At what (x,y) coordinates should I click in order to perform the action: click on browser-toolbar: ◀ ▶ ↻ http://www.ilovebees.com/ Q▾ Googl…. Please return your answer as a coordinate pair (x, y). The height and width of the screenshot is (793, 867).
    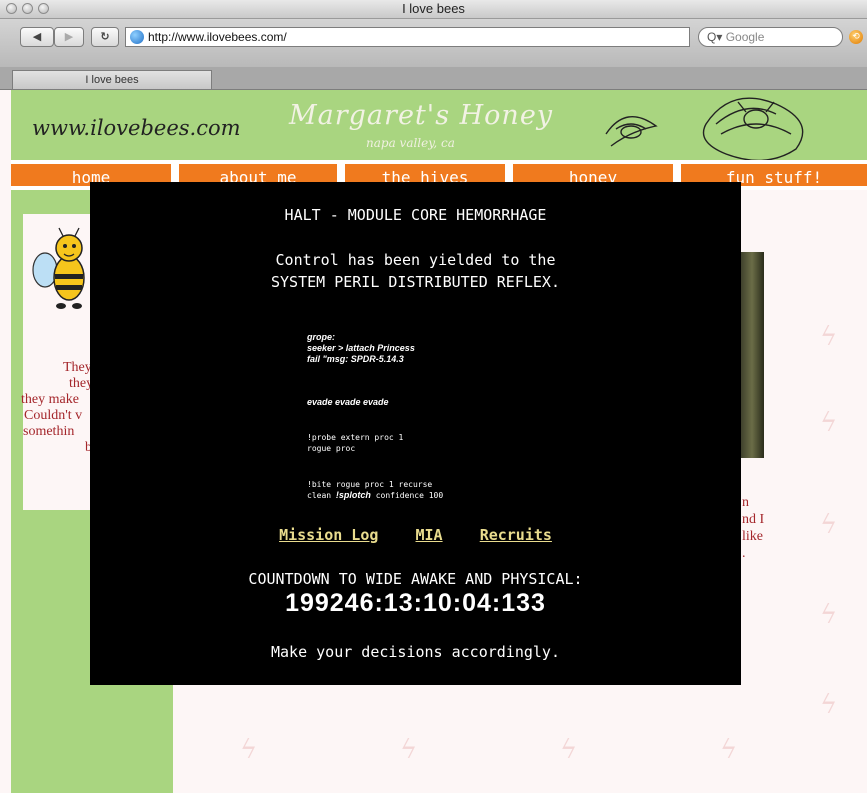
    Looking at the image, I should click on (433, 43).